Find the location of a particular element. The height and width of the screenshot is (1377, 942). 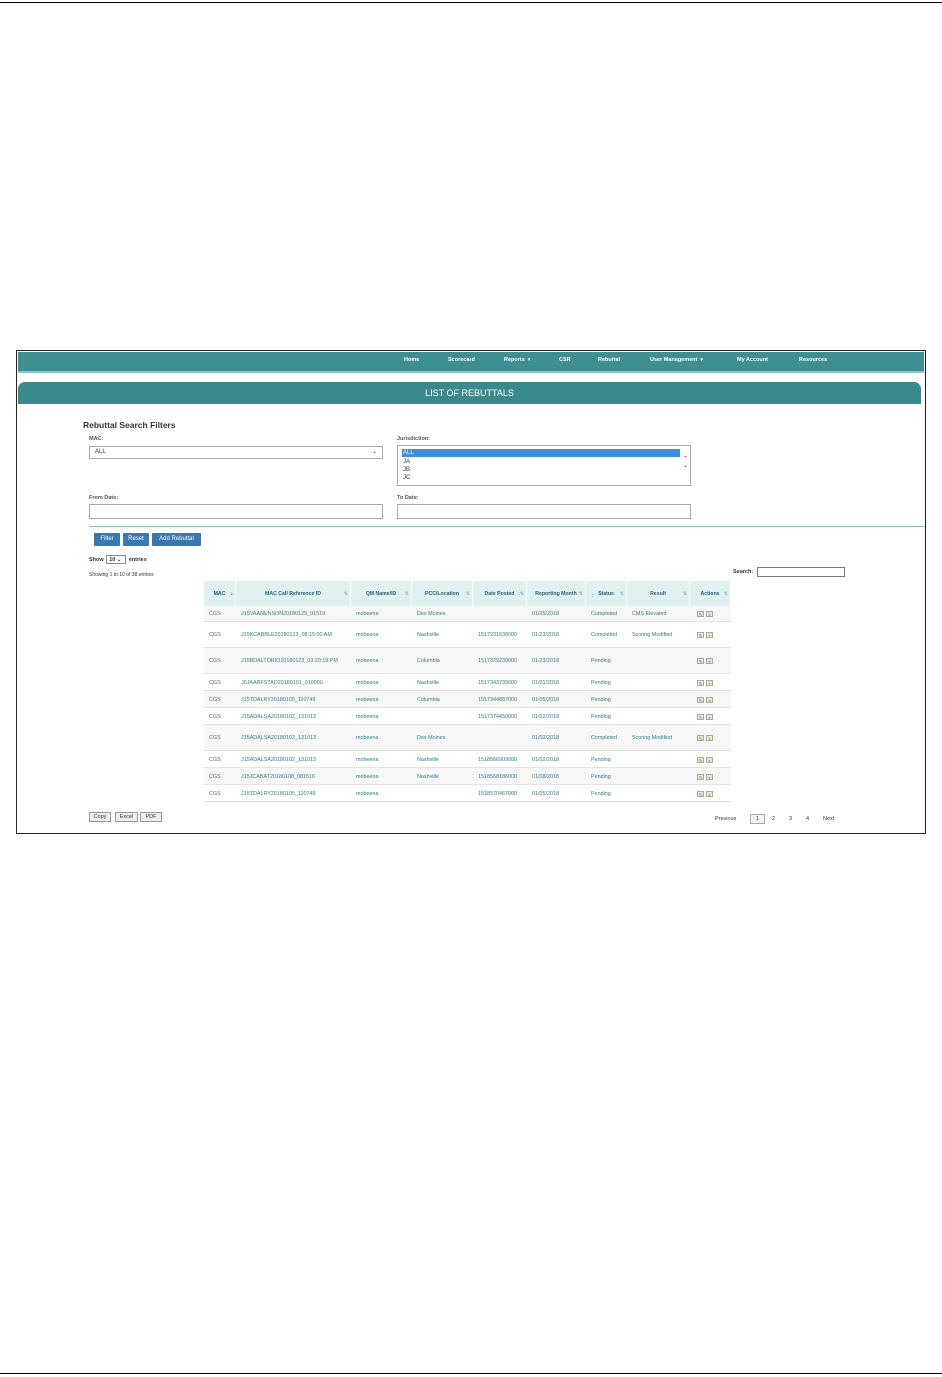

pdf-button: PDF is located at coordinates (151, 817).